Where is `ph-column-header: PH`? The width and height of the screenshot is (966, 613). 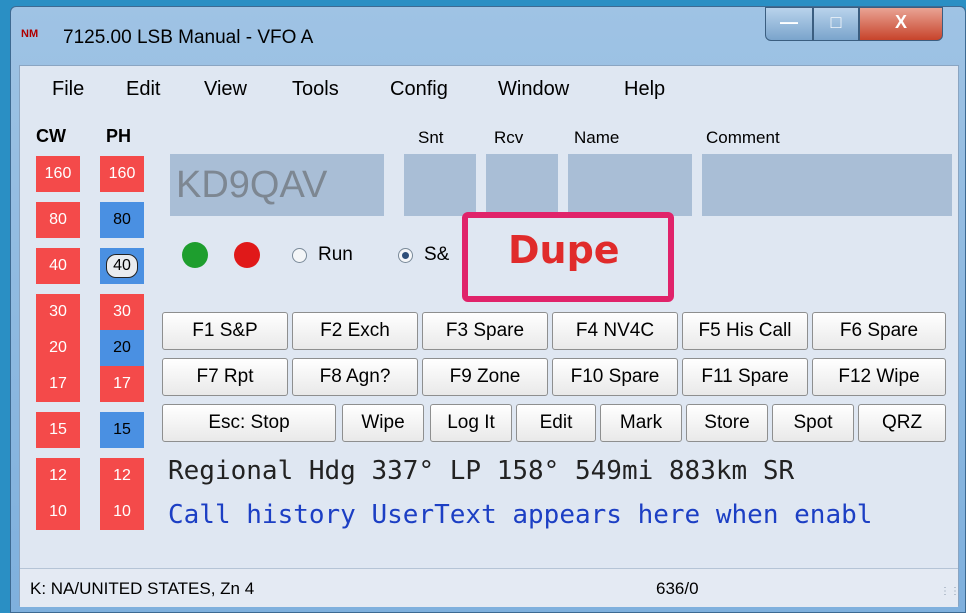
ph-column-header: PH is located at coordinates (119, 136).